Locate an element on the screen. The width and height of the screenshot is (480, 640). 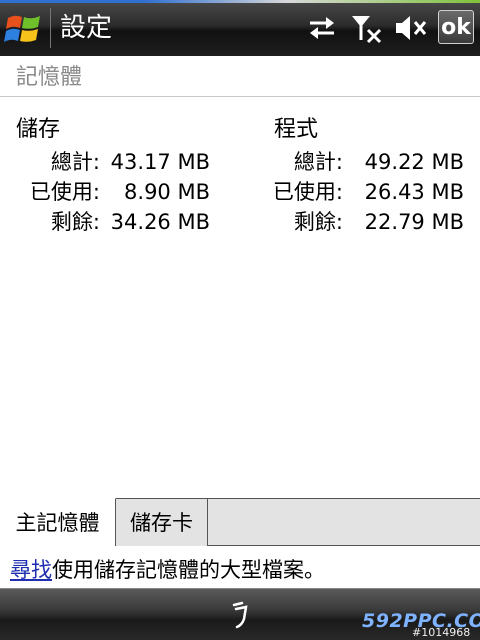
input-panel-icon is located at coordinates (240, 615).